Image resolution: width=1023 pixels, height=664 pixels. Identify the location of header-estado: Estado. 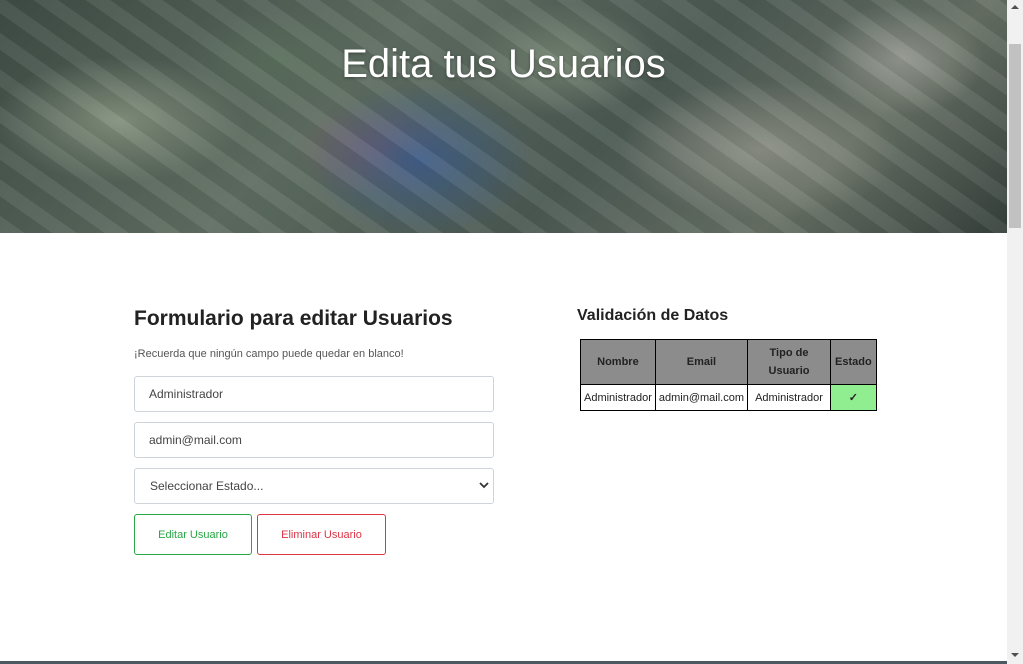
(853, 362).